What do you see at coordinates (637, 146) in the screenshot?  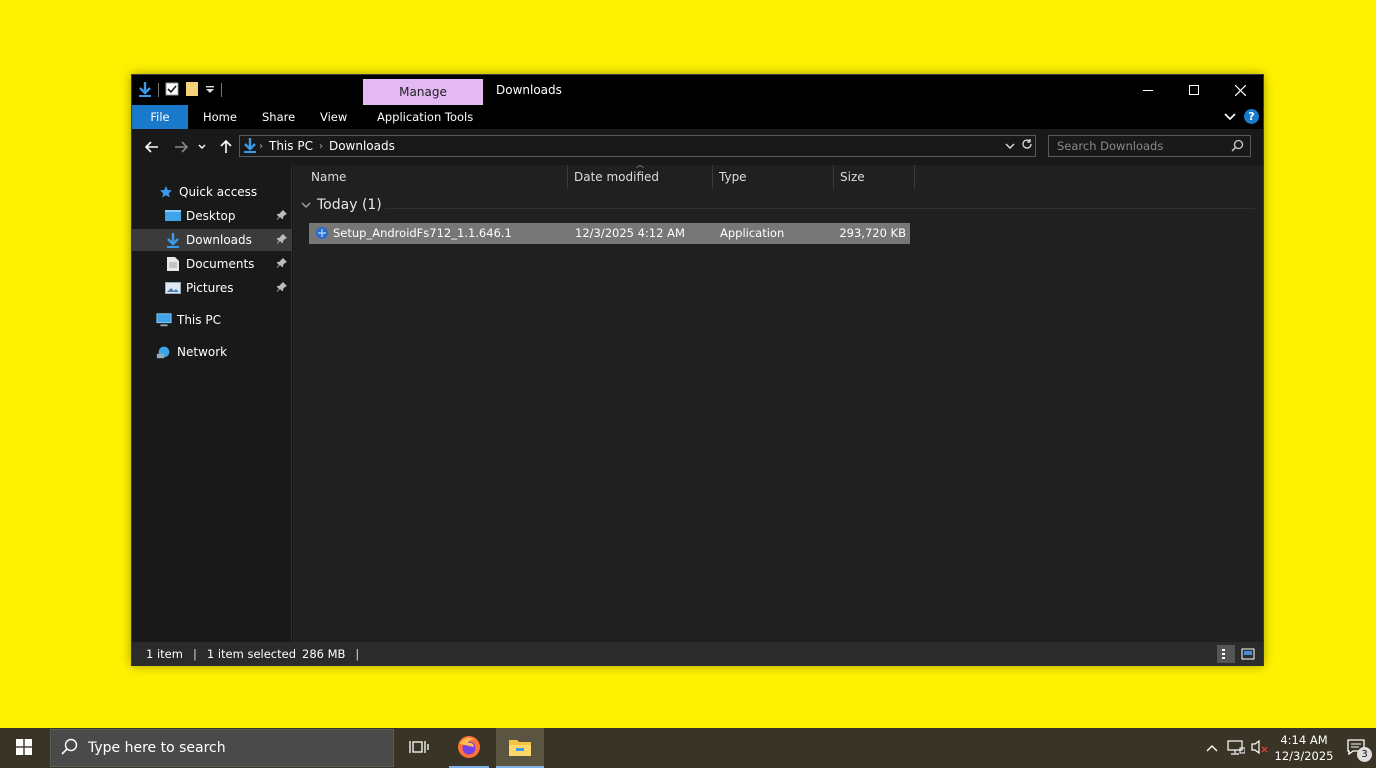 I see `address-bar: › This PC › Downloads` at bounding box center [637, 146].